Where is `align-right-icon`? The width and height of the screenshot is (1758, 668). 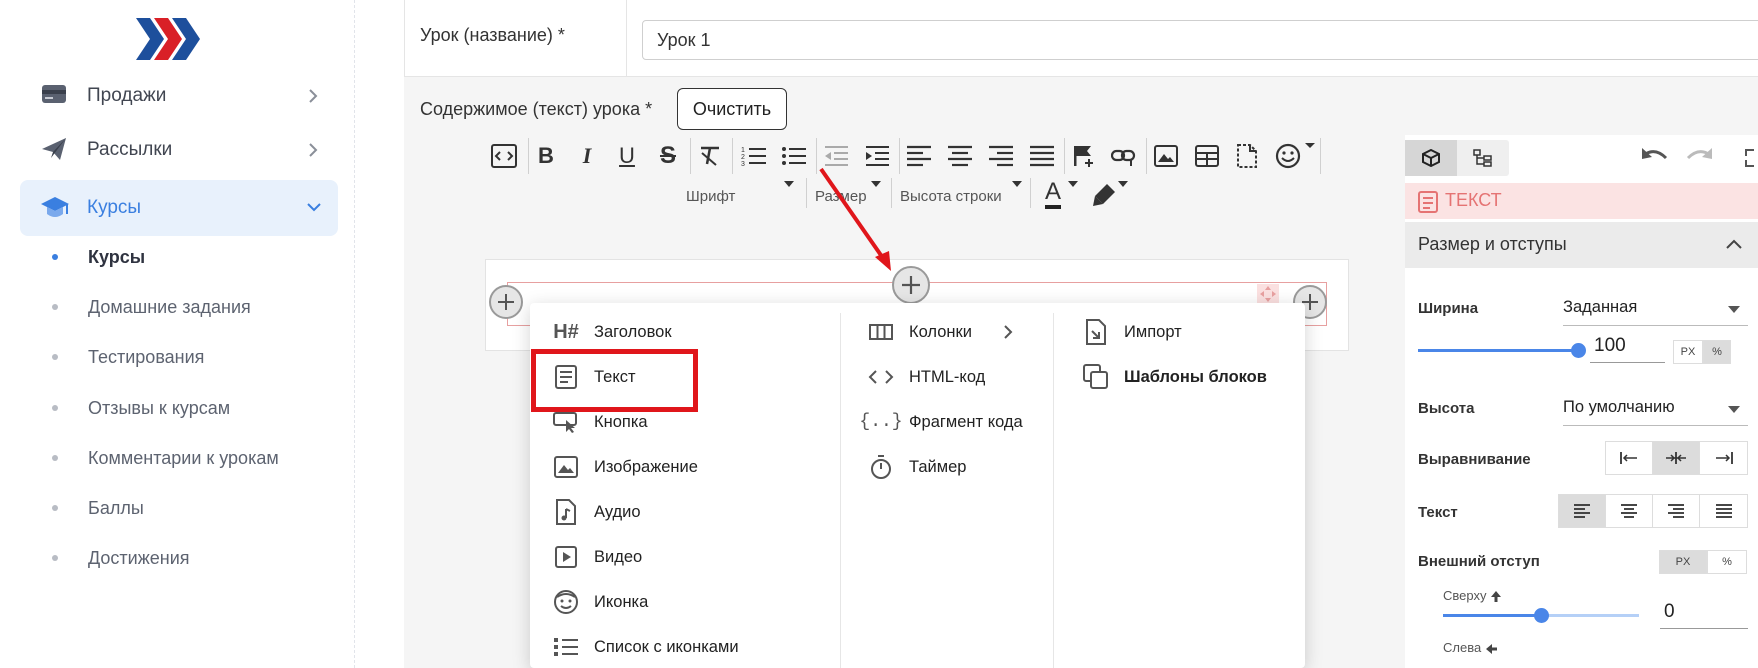
align-right-icon is located at coordinates (1001, 156).